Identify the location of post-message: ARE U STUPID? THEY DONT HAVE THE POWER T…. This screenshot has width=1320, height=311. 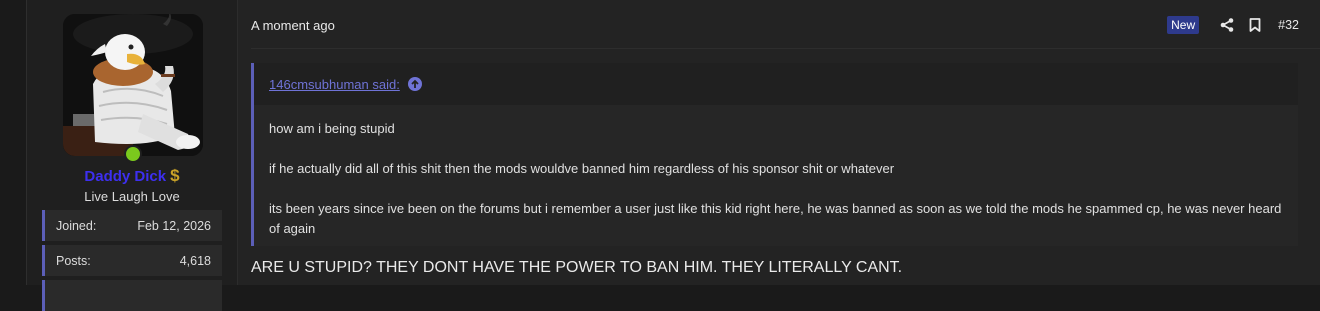
(577, 267).